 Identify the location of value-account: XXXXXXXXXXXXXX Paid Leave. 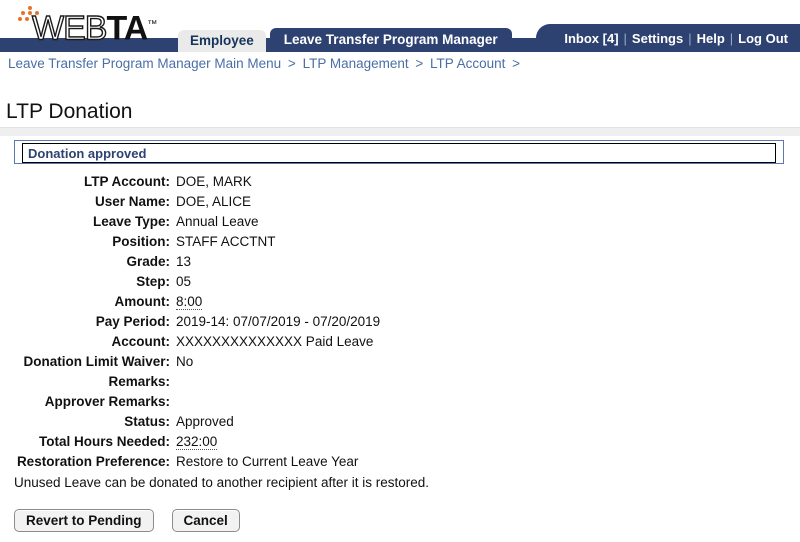
(275, 341).